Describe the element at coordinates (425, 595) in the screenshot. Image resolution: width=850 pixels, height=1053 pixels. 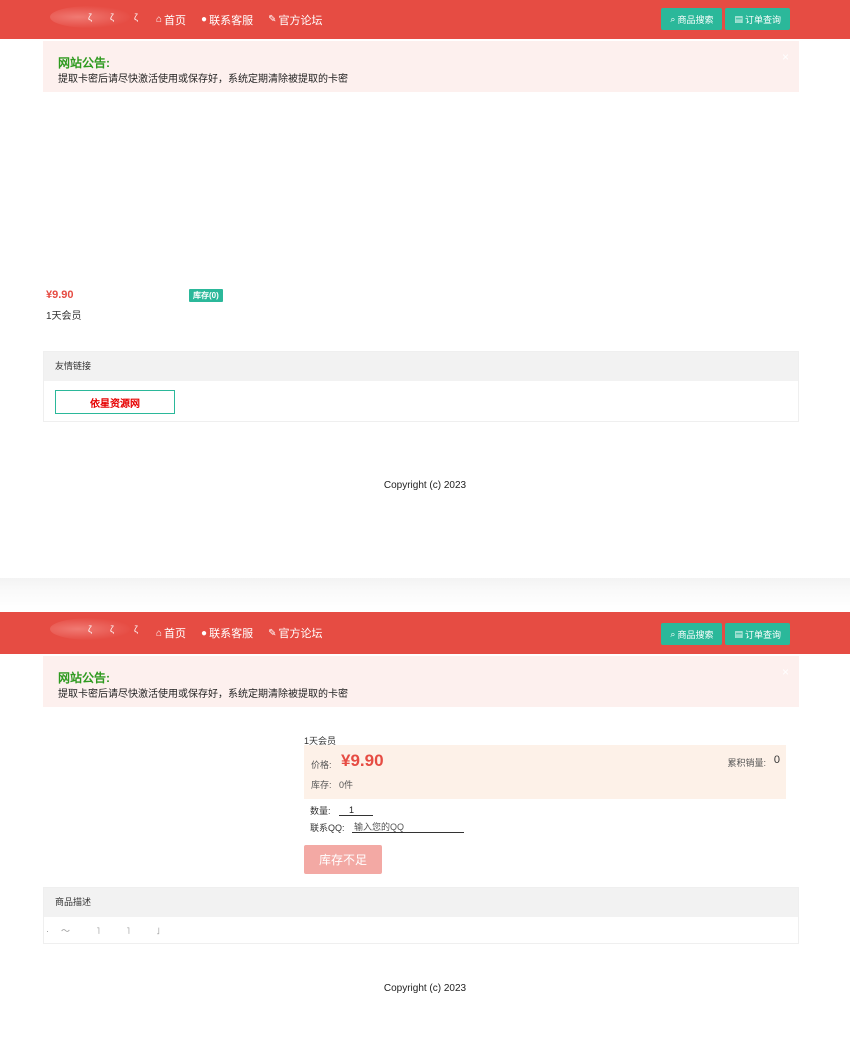
I see `screenshot-divider` at that location.